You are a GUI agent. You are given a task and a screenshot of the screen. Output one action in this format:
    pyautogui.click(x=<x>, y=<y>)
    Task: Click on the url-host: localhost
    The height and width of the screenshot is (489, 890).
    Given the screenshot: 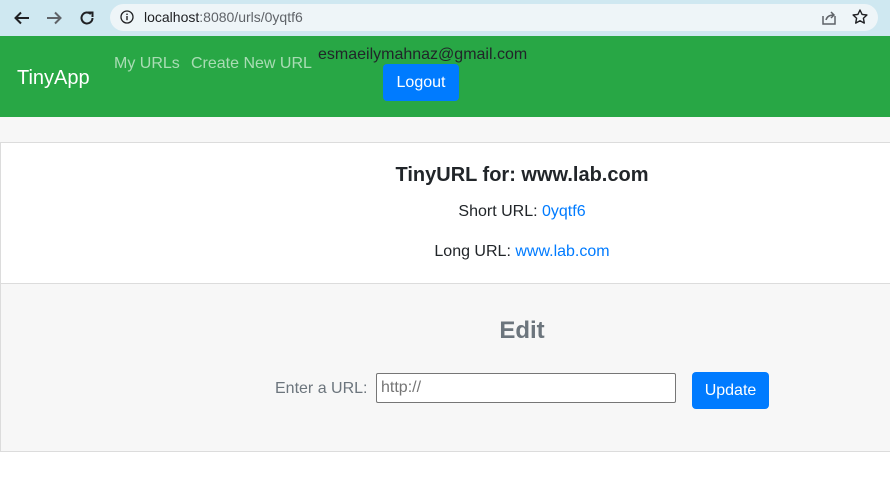 What is the action you would take?
    pyautogui.click(x=172, y=17)
    